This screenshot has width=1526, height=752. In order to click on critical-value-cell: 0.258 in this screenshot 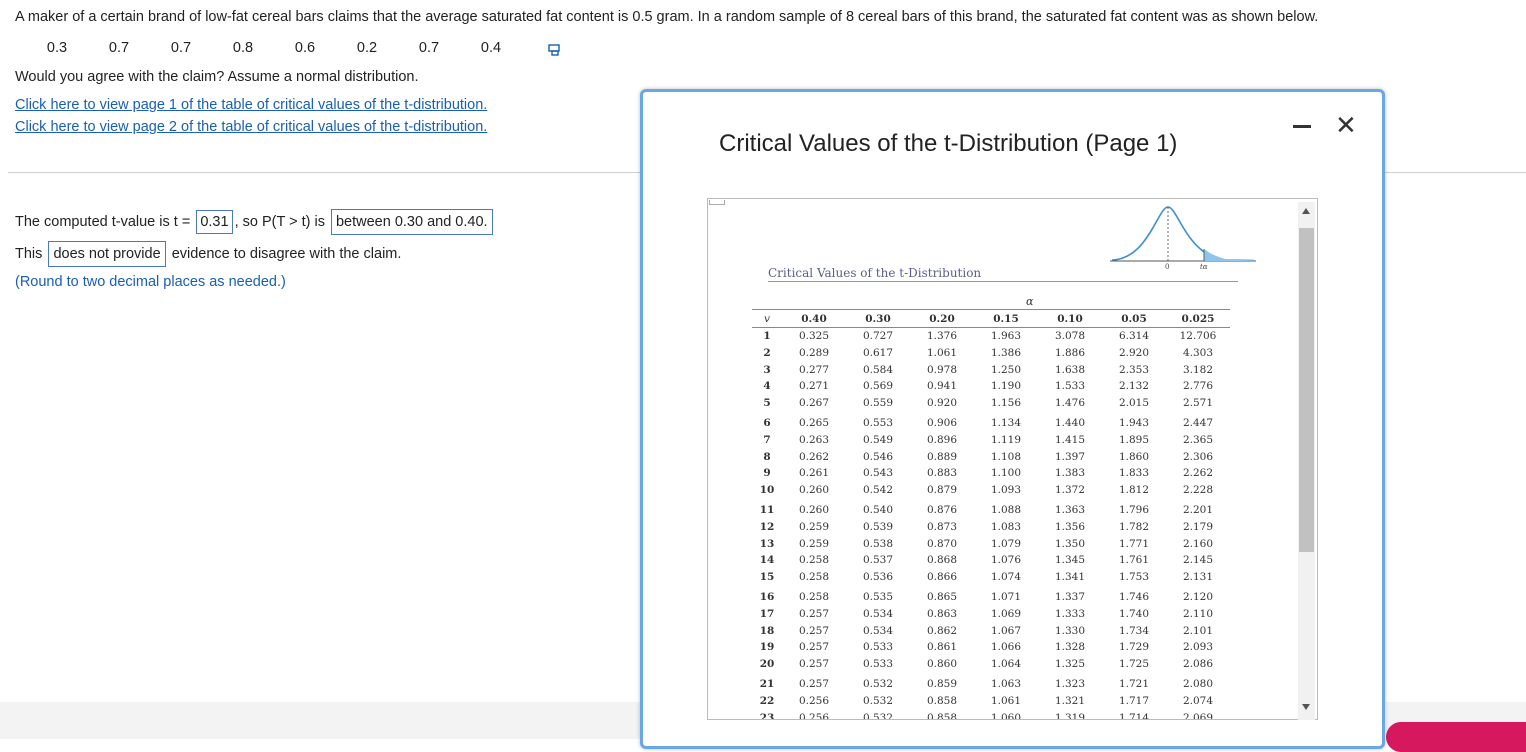, I will do `click(814, 560)`.